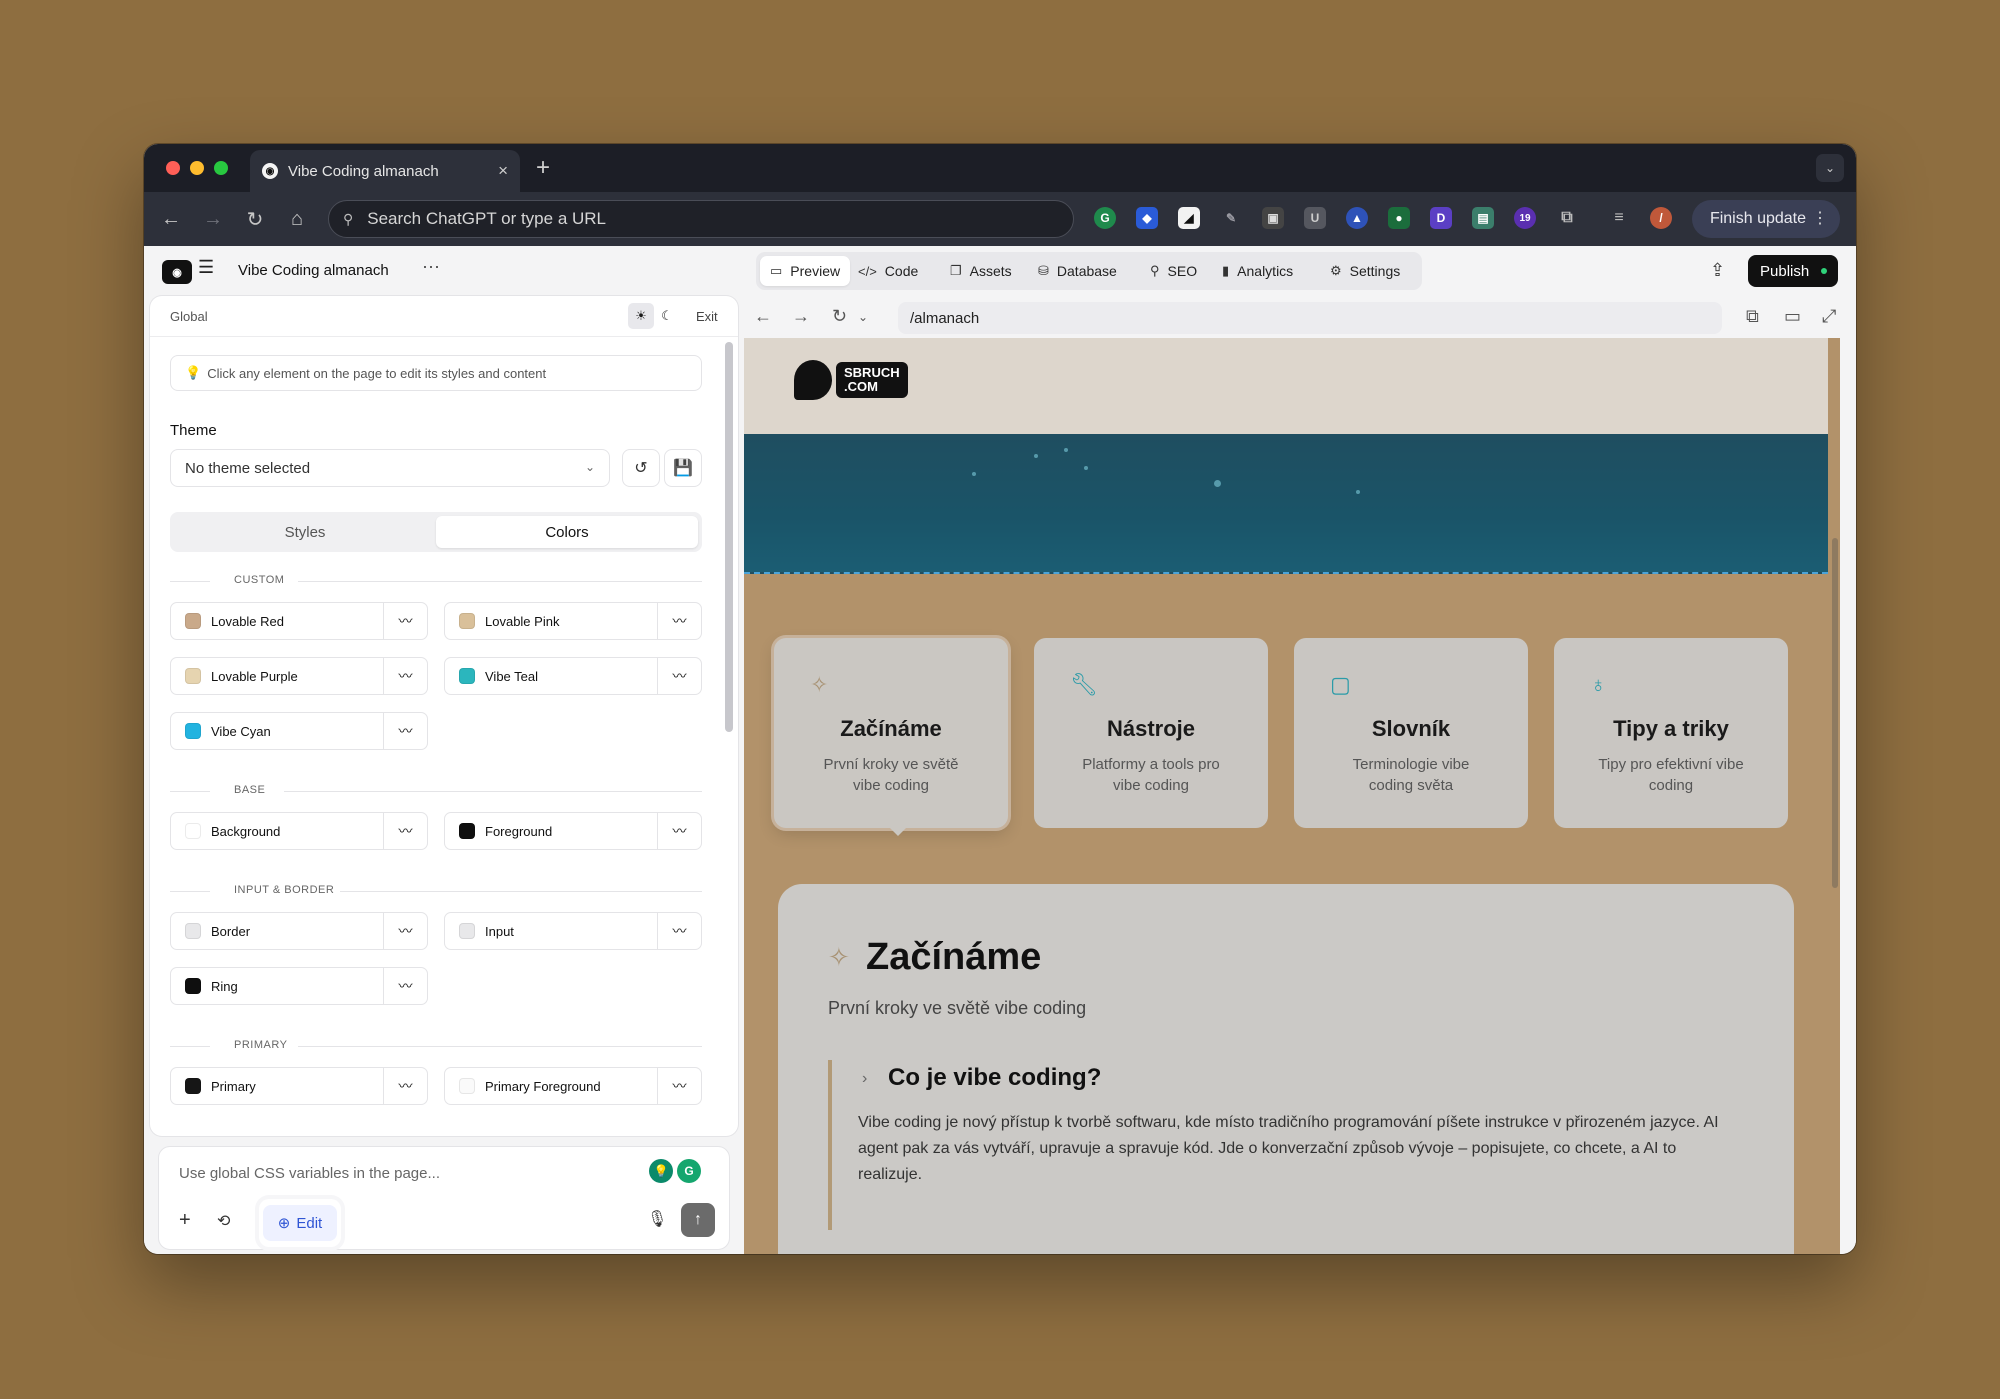  Describe the element at coordinates (305, 532) in the screenshot. I see `tab-styles: Styles` at that location.